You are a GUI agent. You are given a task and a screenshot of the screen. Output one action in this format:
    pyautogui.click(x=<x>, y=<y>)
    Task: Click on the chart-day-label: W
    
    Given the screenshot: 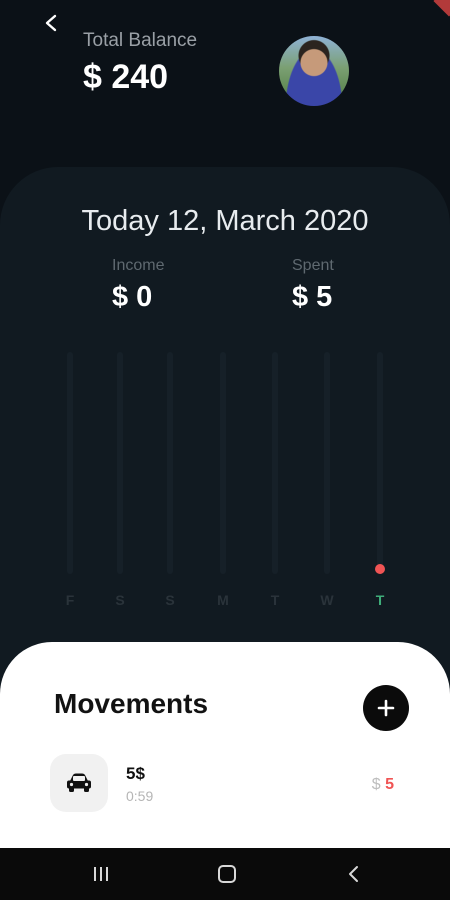 What is the action you would take?
    pyautogui.click(x=327, y=600)
    